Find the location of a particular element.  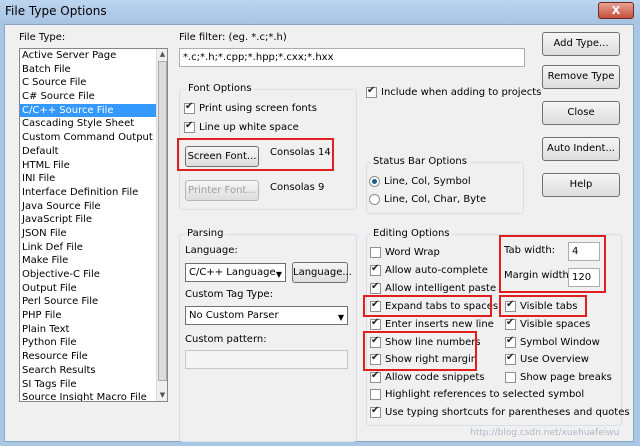

line-up-white-space-checkbox: Line up white space is located at coordinates (241, 126).